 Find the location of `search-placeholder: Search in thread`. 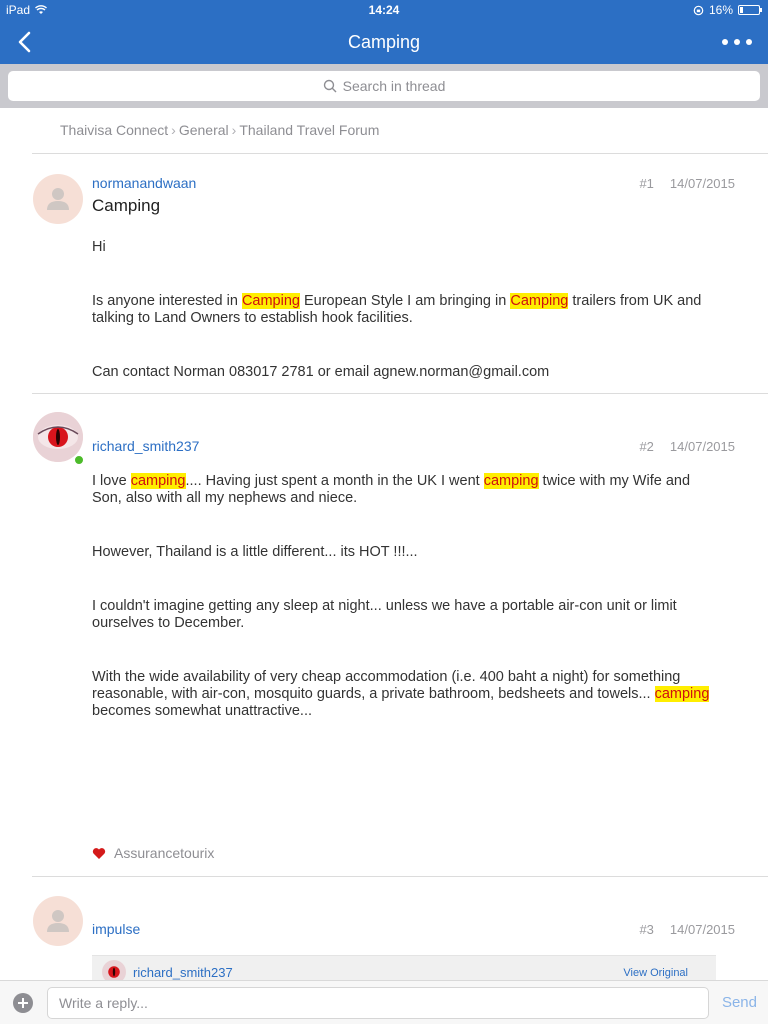

search-placeholder: Search in thread is located at coordinates (394, 86).